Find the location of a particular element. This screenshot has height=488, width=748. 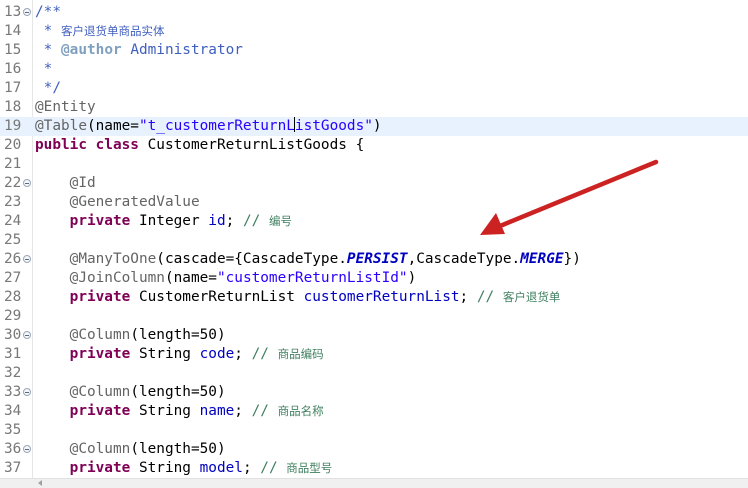

code-text: @Table(name="t_customerReturnListGoods") is located at coordinates (208, 126).